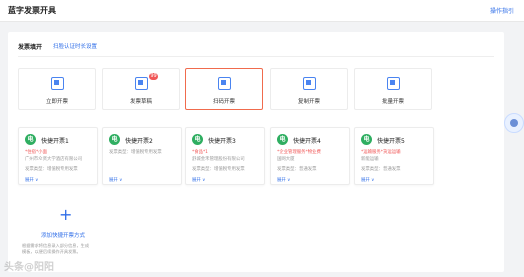  What do you see at coordinates (502, 10) in the screenshot?
I see `guide-link: 操作指引` at bounding box center [502, 10].